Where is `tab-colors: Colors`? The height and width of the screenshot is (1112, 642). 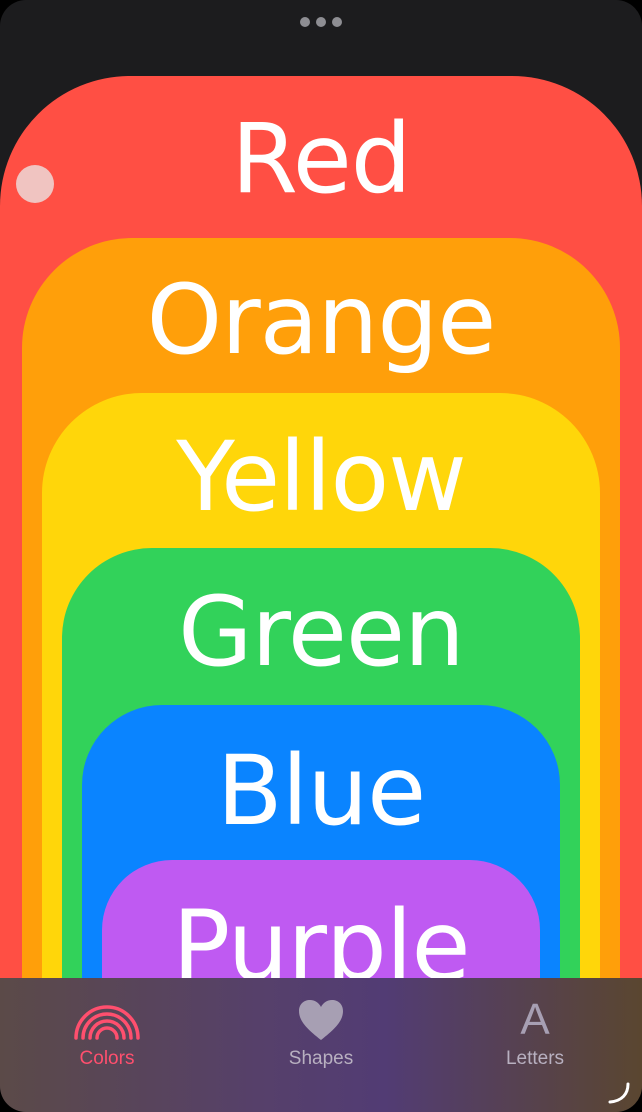
tab-colors: Colors is located at coordinates (107, 1033).